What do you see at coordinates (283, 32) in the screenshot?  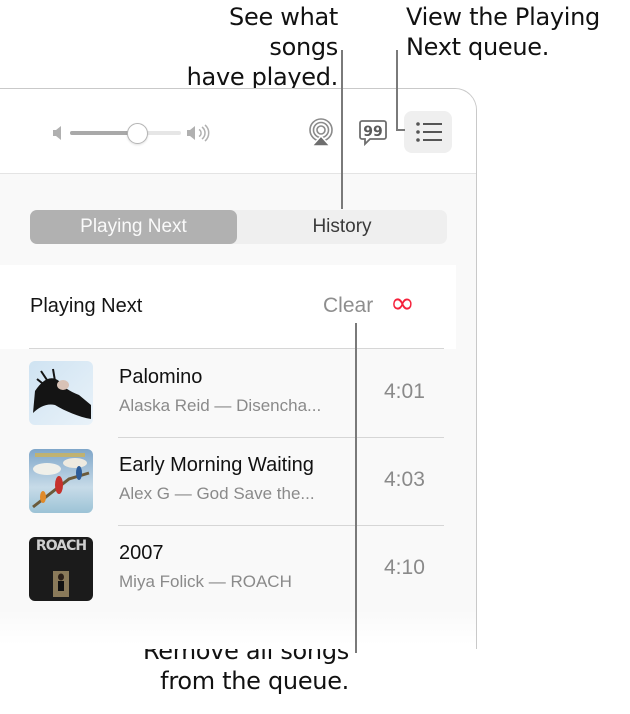 I see `callout-history-line1: See what songs` at bounding box center [283, 32].